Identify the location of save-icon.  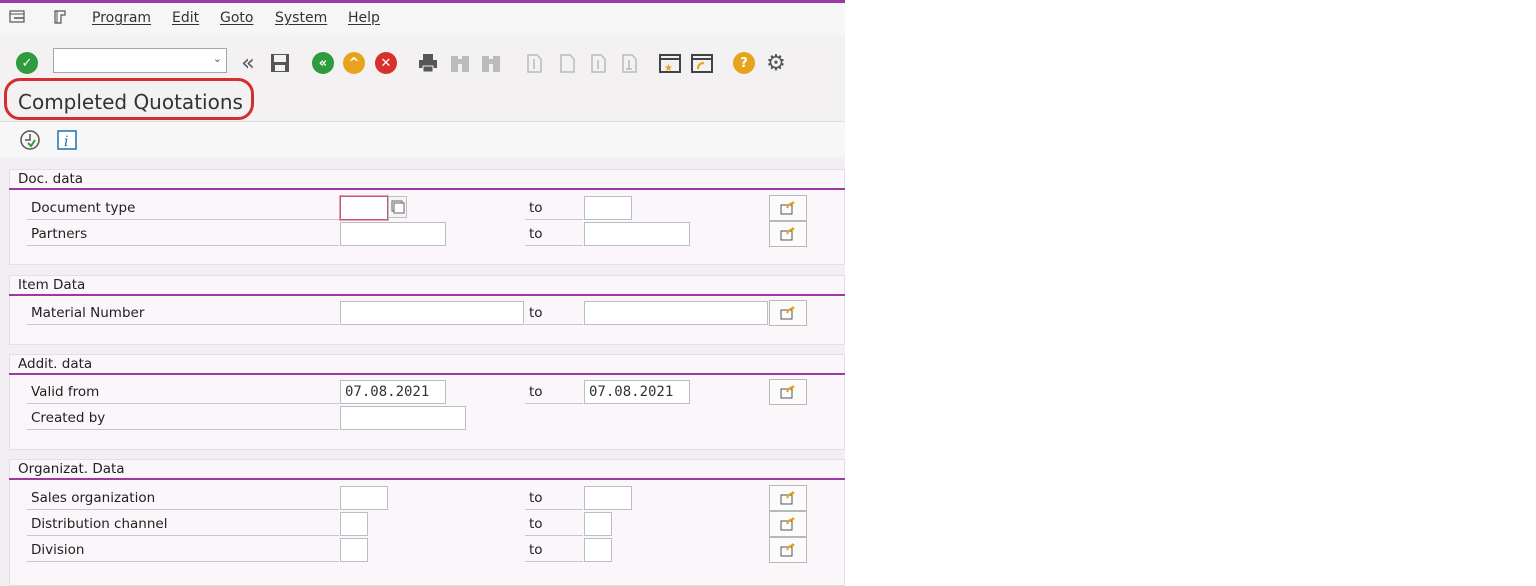
(280, 63).